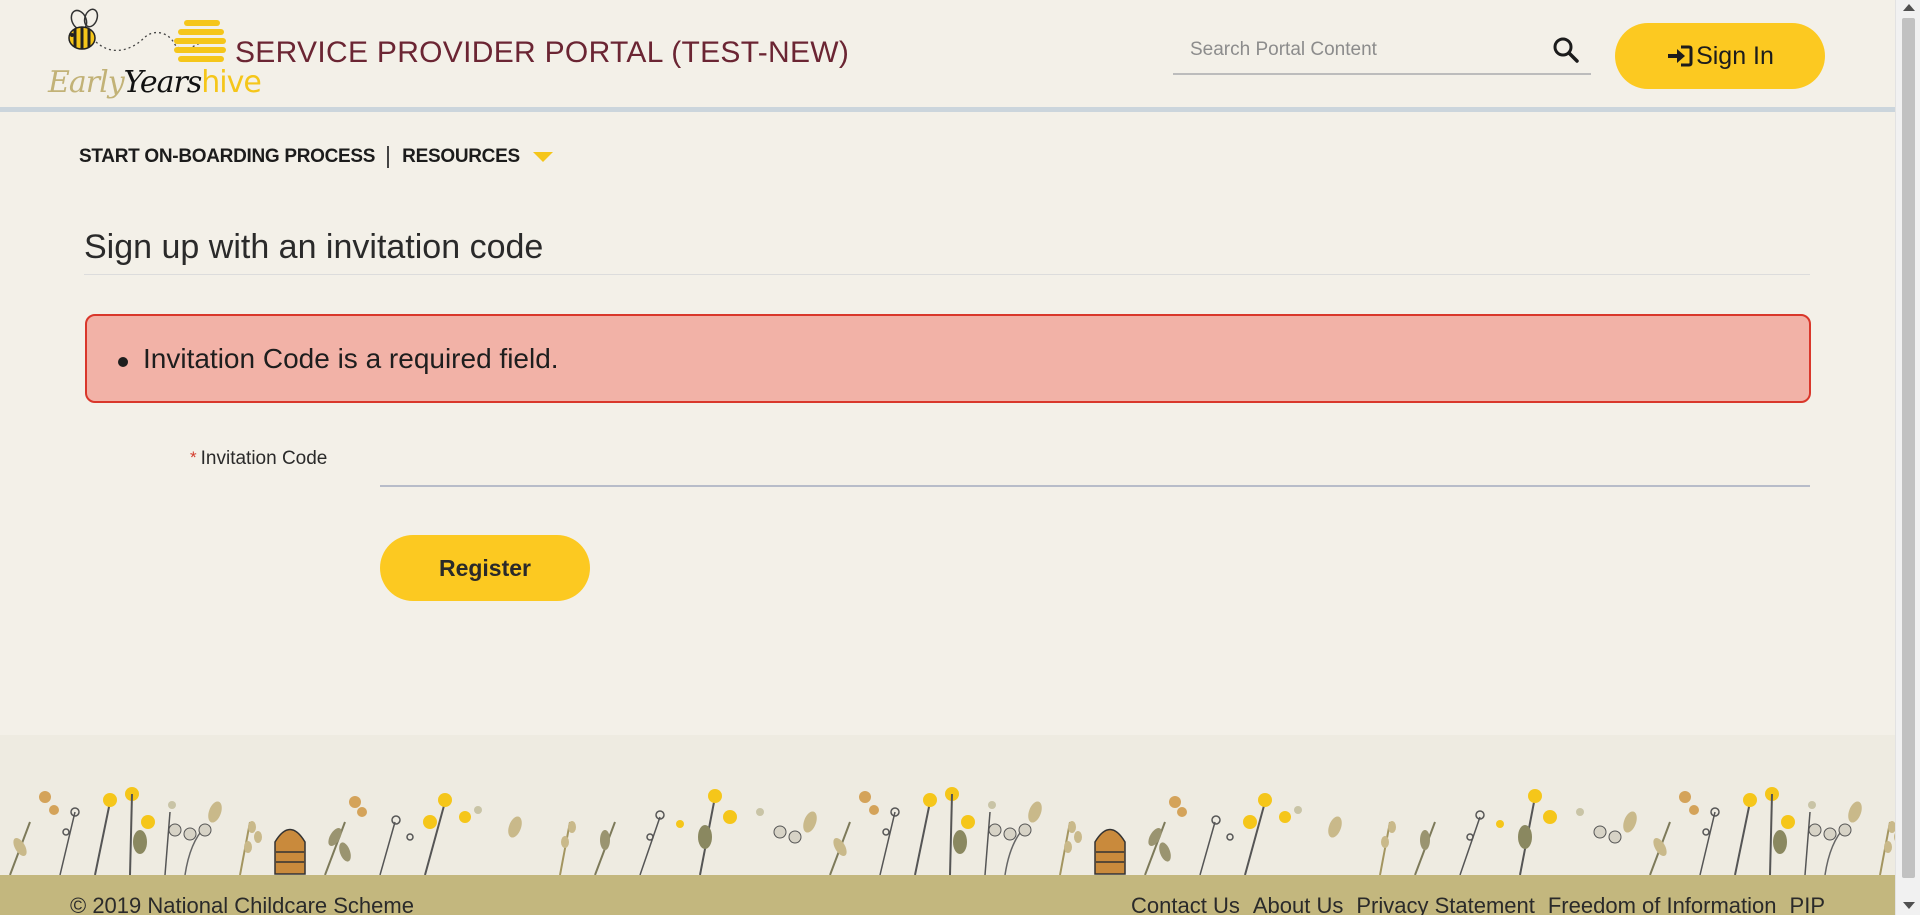  What do you see at coordinates (1909, 7) in the screenshot?
I see `scroll-up-arrow-icon` at bounding box center [1909, 7].